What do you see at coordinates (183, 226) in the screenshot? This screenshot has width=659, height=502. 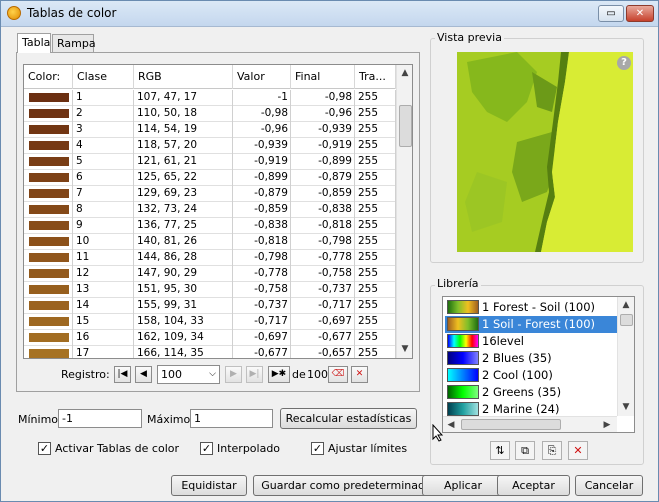 I see `rgb-cell: 136, 77, 25` at bounding box center [183, 226].